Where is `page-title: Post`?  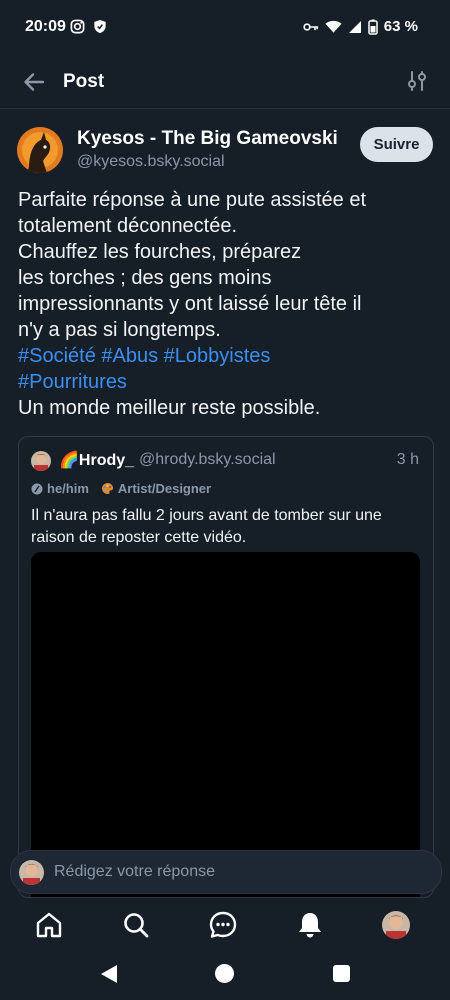
page-title: Post is located at coordinates (84, 81).